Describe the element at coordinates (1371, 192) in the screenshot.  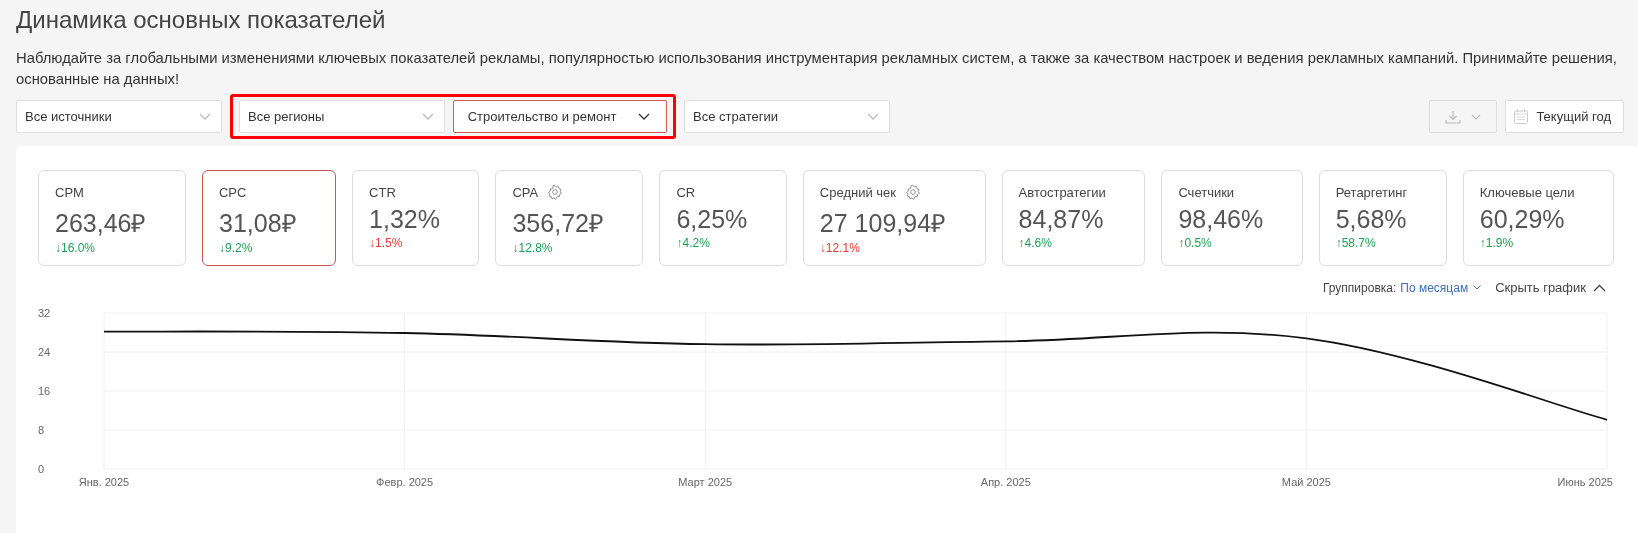
I see `metric-name: Ретаргетинг` at that location.